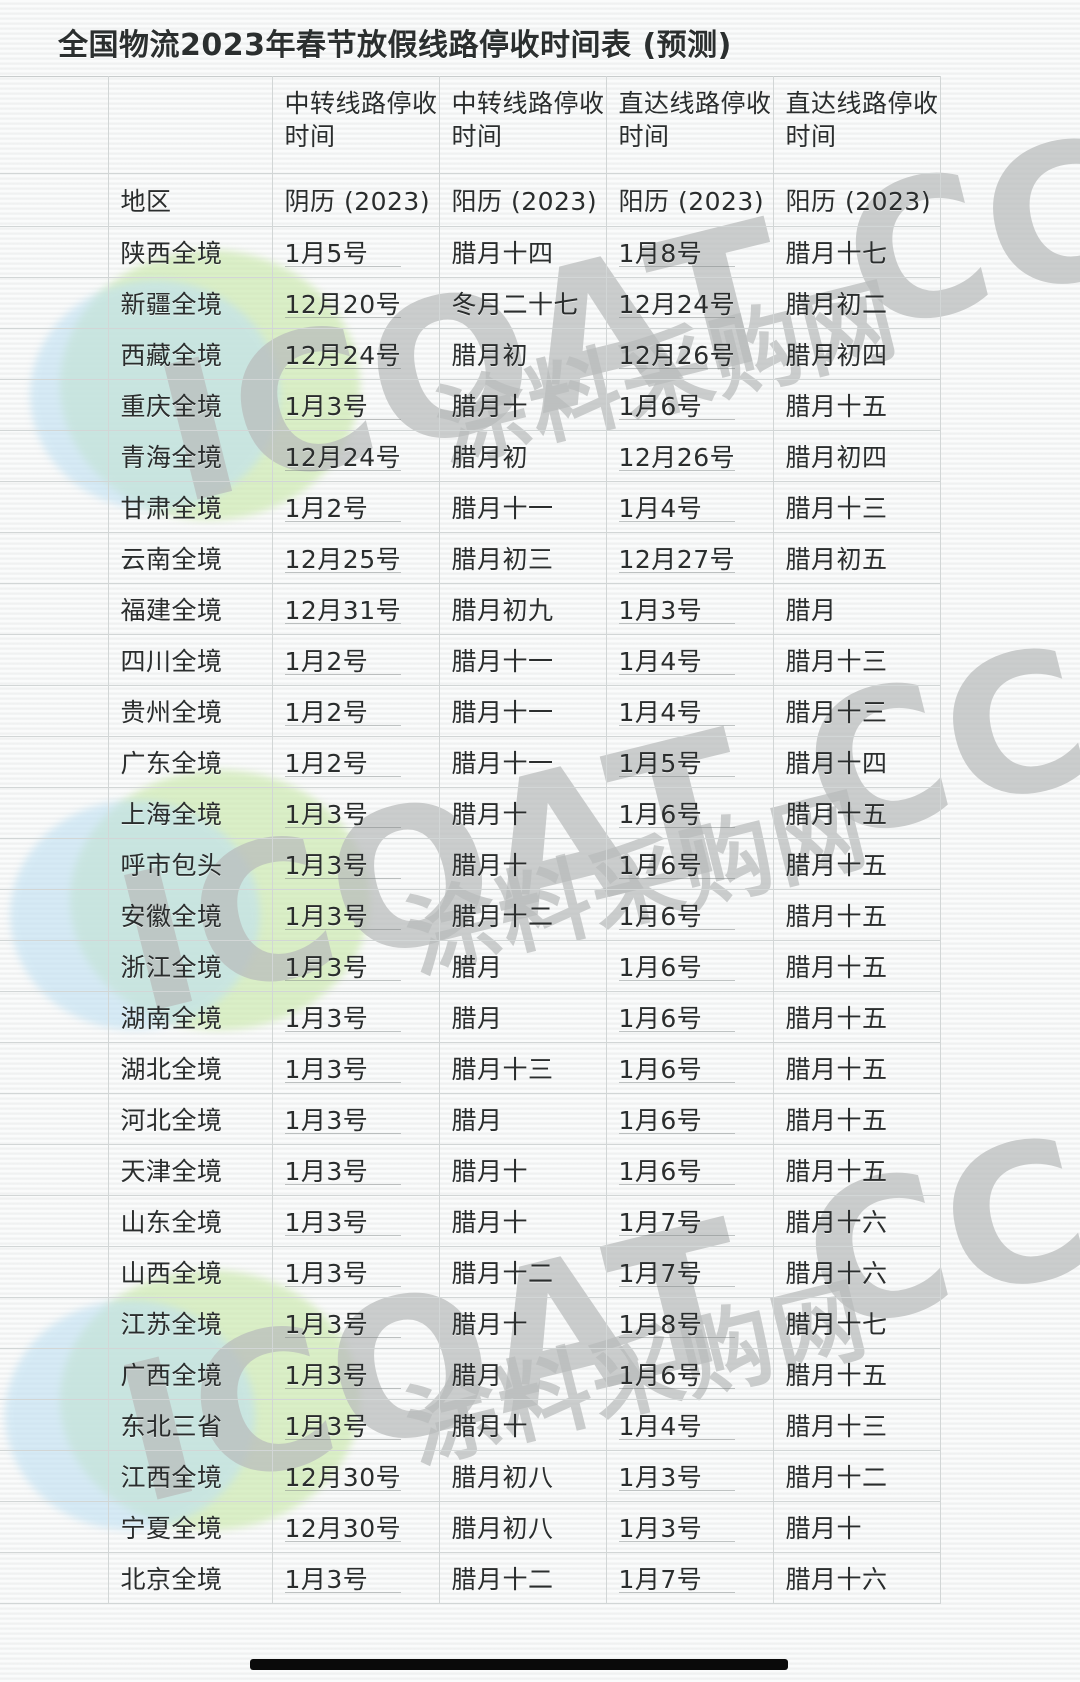  What do you see at coordinates (519, 1664) in the screenshot?
I see `bottom-scroll-indicator` at bounding box center [519, 1664].